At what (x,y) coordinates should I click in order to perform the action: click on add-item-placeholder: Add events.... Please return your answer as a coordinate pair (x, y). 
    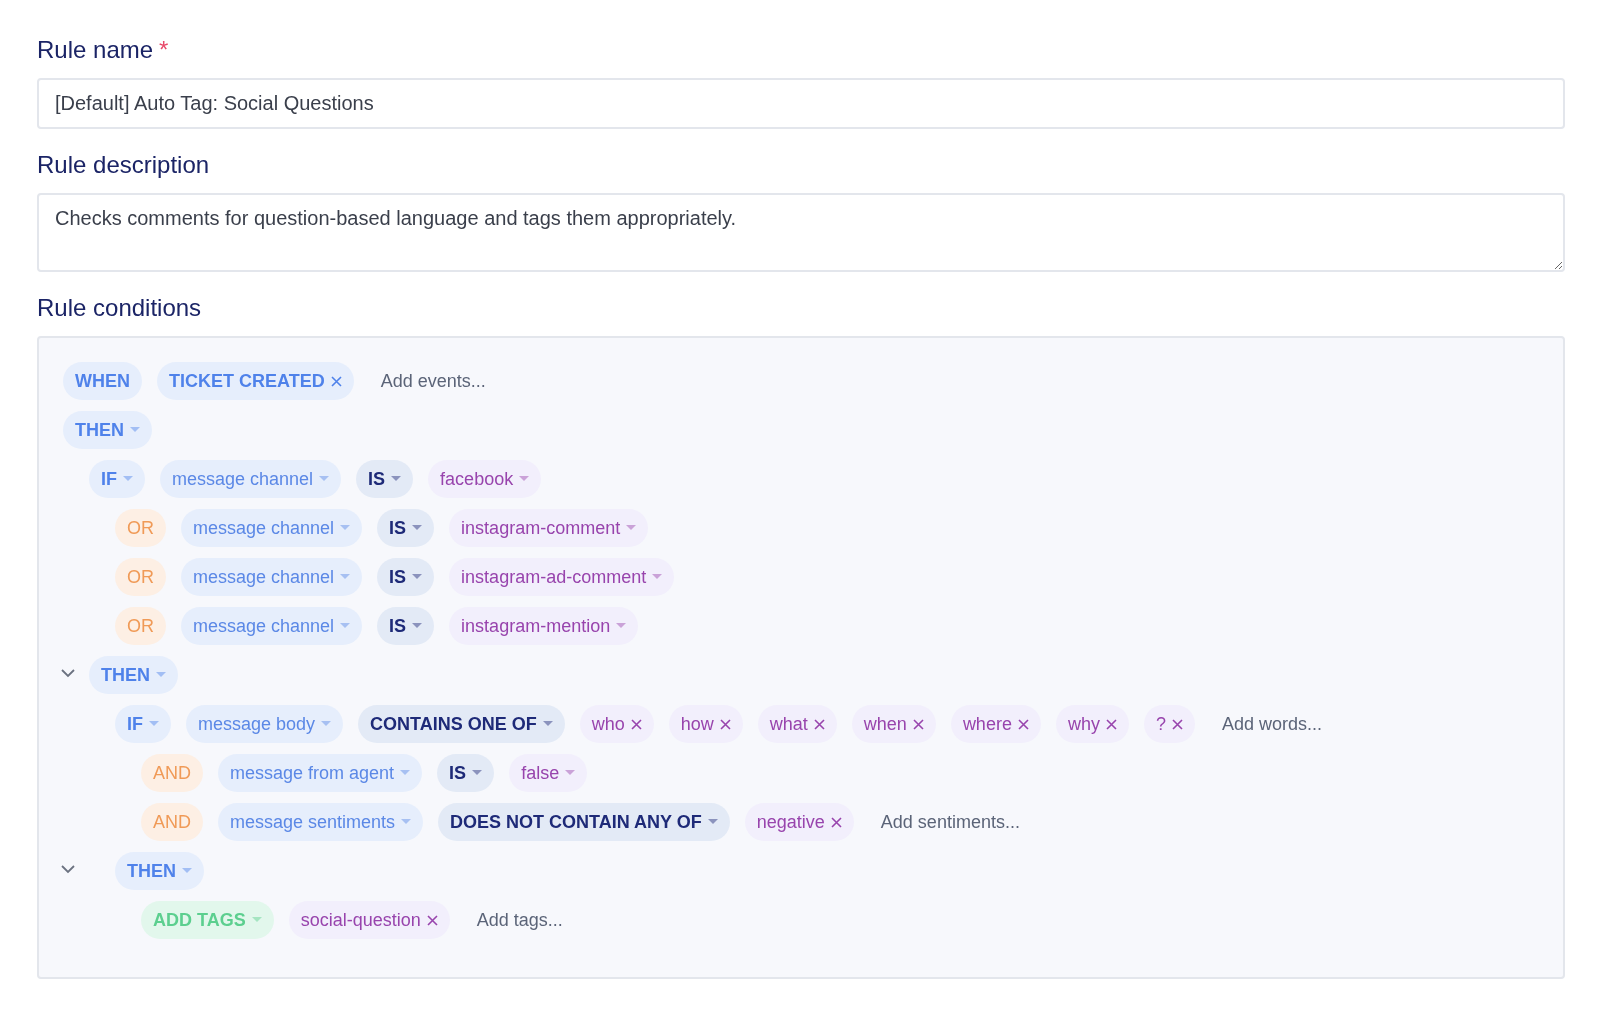
    Looking at the image, I should click on (433, 381).